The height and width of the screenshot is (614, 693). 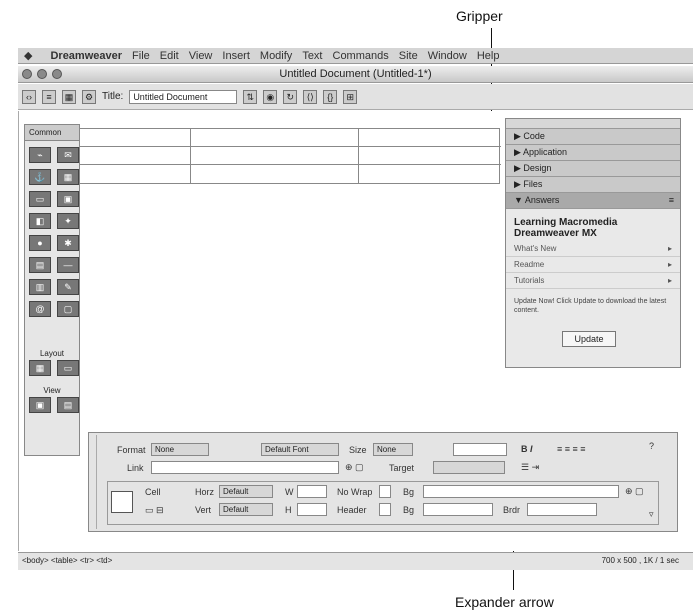 What do you see at coordinates (310, 96) in the screenshot?
I see `reference-icon: ⟨⟩` at bounding box center [310, 96].